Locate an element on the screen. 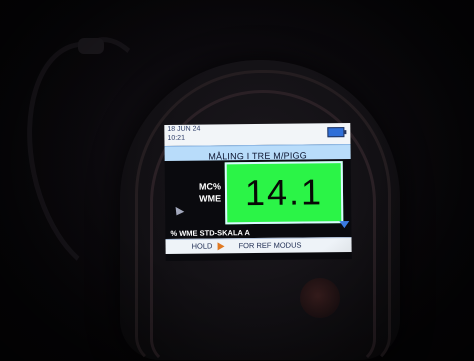  hold-bar: HOLD FOR REF MODUS is located at coordinates (258, 245).